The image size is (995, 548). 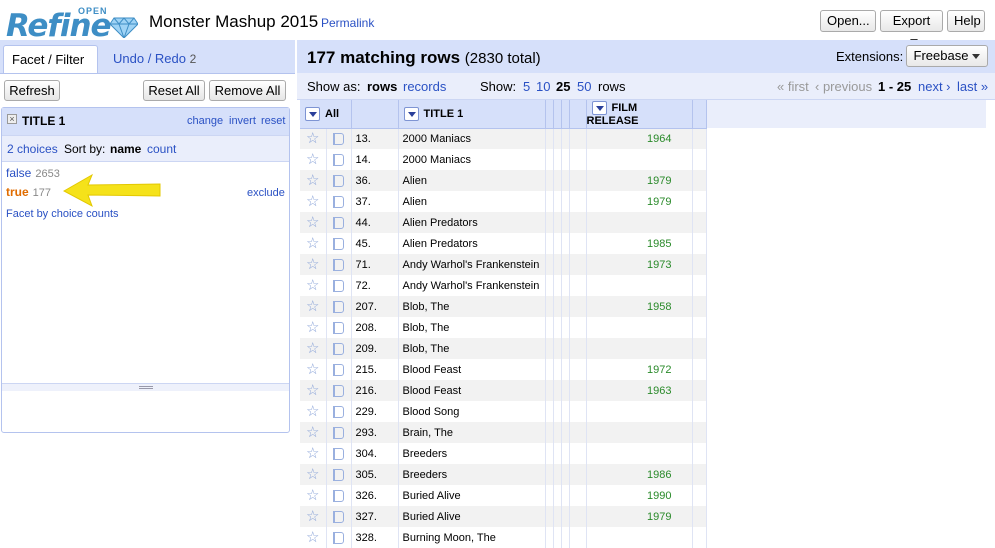 What do you see at coordinates (12, 119) in the screenshot?
I see `close-icon: ×` at bounding box center [12, 119].